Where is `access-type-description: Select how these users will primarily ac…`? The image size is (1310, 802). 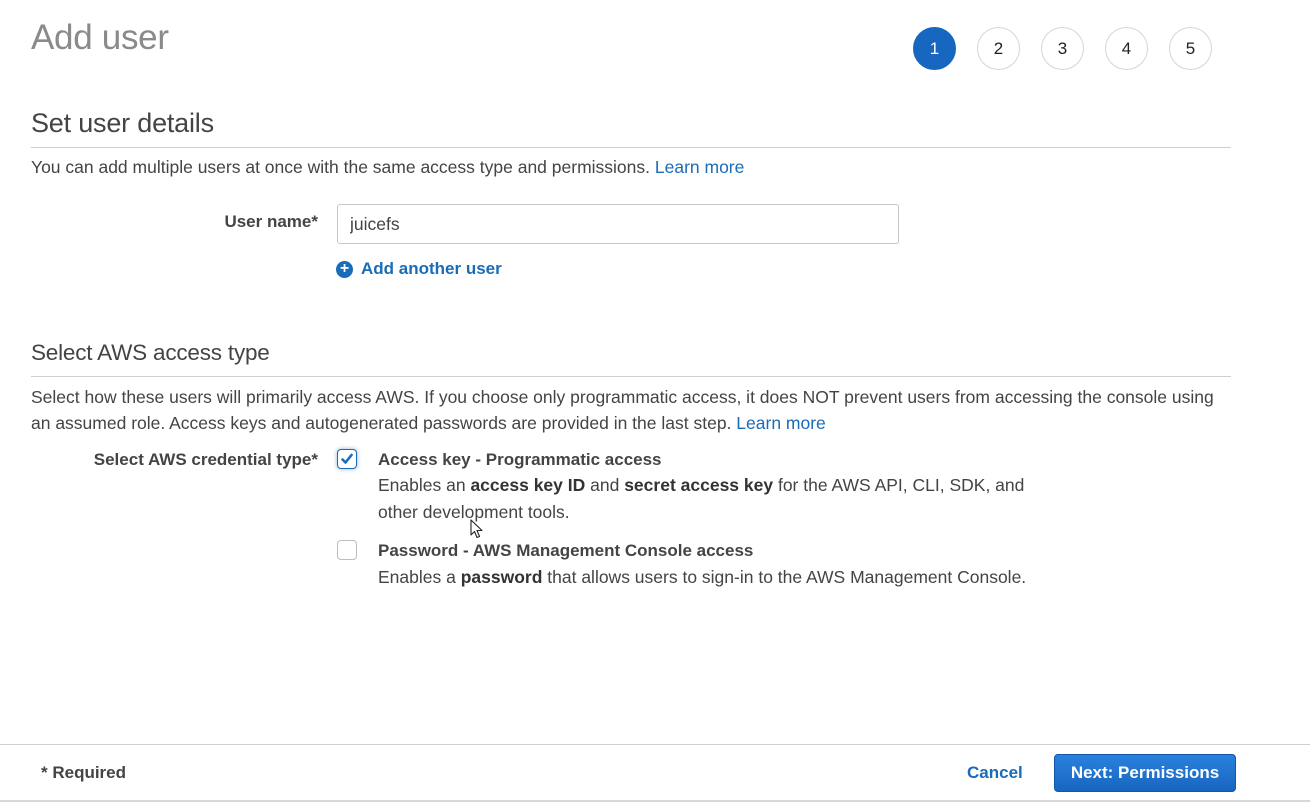
access-type-description: Select how these users will primarily ac… is located at coordinates (631, 410).